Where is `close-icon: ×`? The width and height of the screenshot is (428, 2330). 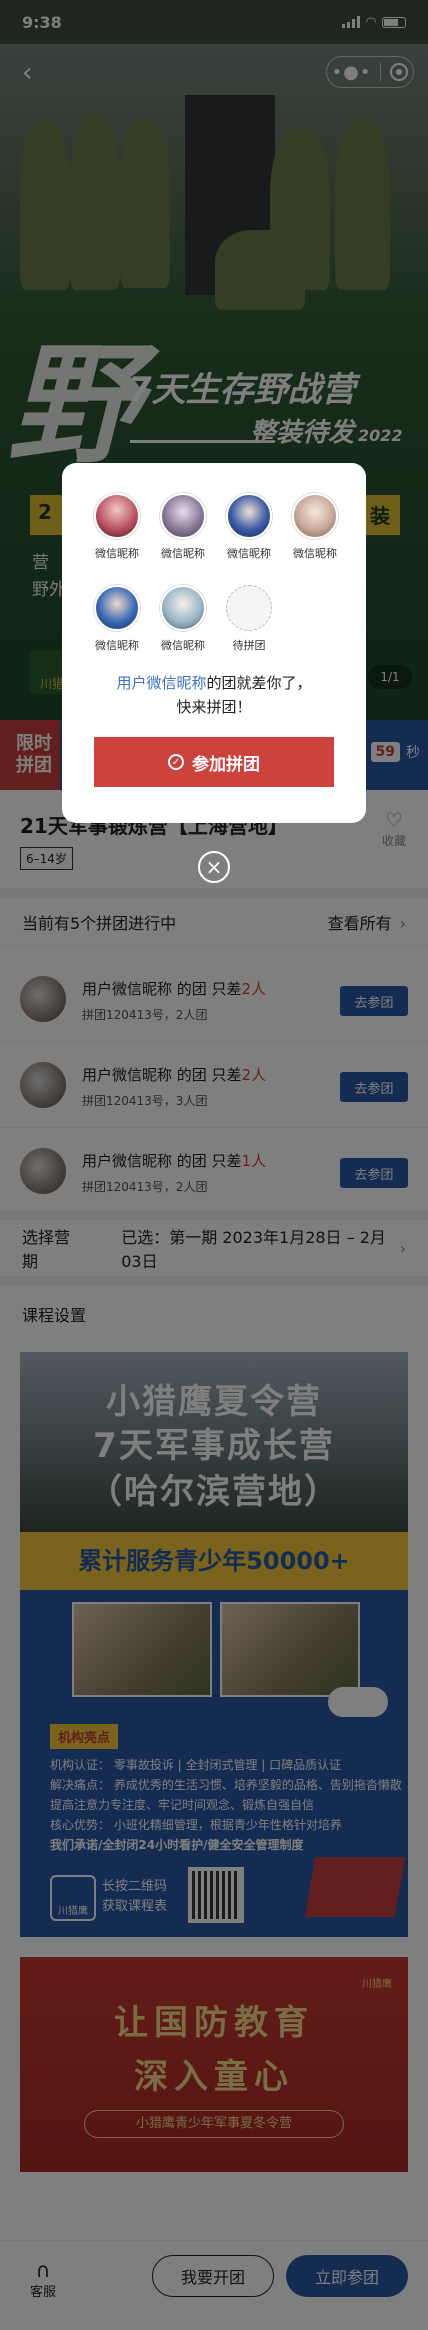
close-icon: × is located at coordinates (214, 867).